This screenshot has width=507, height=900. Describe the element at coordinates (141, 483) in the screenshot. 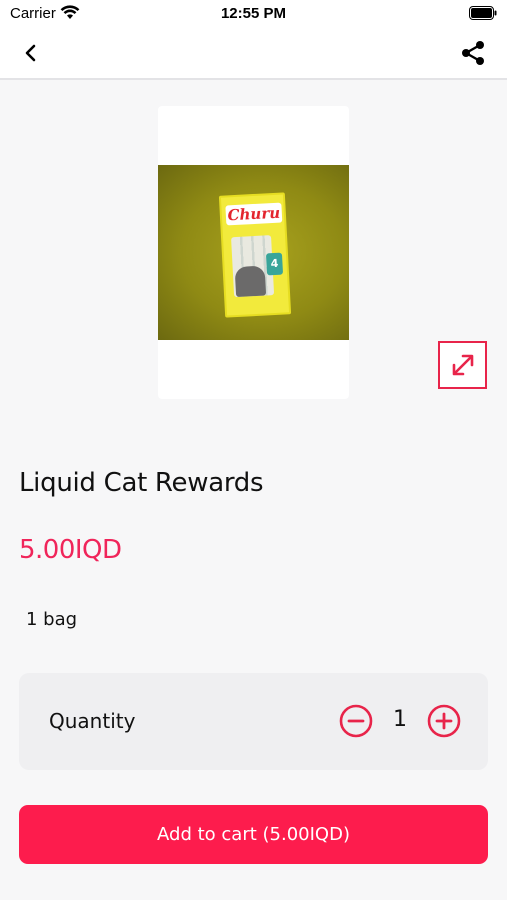

I see `product-title: Liquid Cat Rewards` at that location.